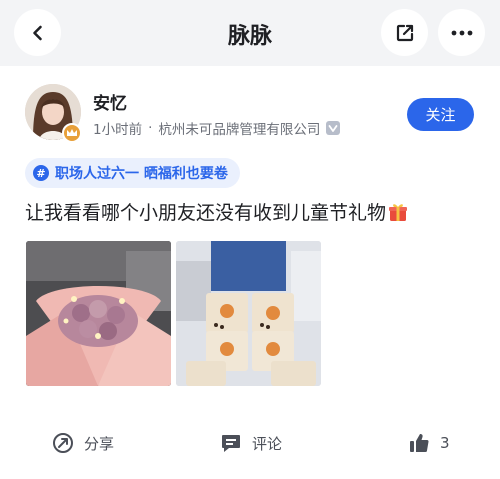 The image size is (500, 479). What do you see at coordinates (250, 33) in the screenshot?
I see `top-navigation-bar: 脉脉` at bounding box center [250, 33].